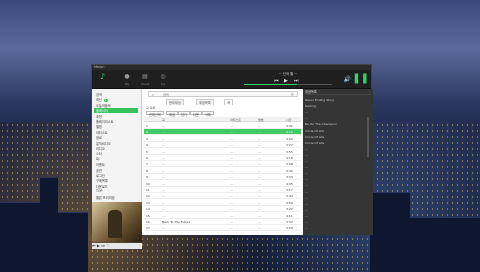 The width and height of the screenshot is (480, 272). What do you see at coordinates (218, 94) in the screenshot?
I see `search-input` at bounding box center [218, 94].